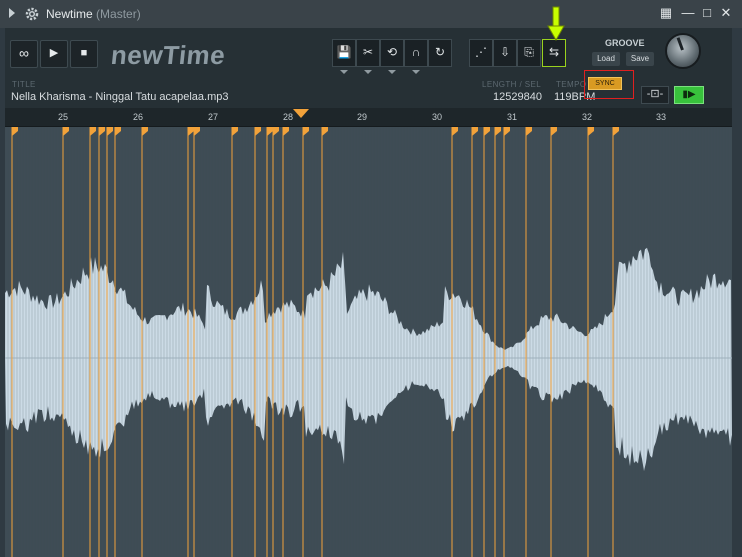 This screenshot has height=557, width=742. I want to click on refresh-icon: ↻, so click(440, 53).